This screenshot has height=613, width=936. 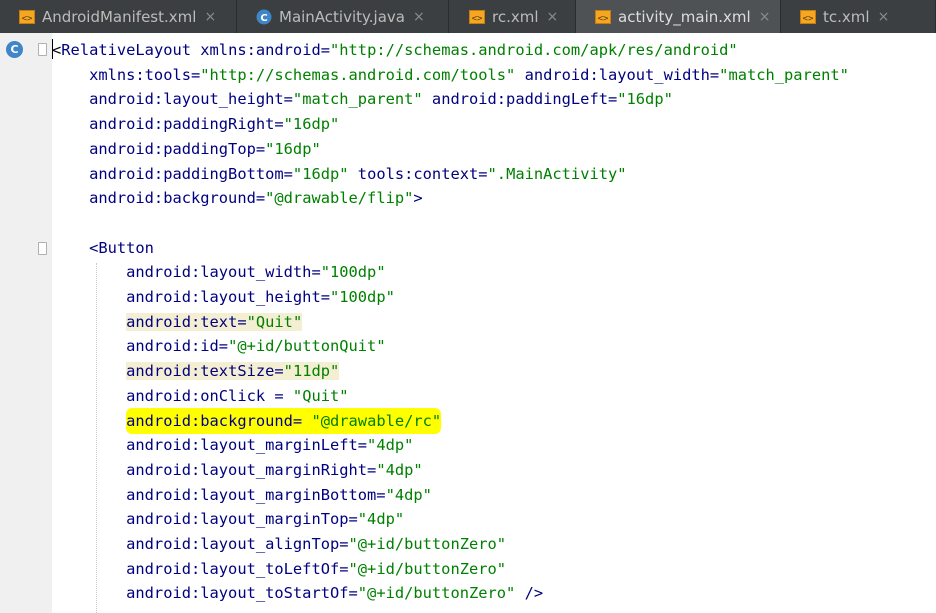 I want to click on code-line: android:layout_marginTop="4dp", so click(x=228, y=519).